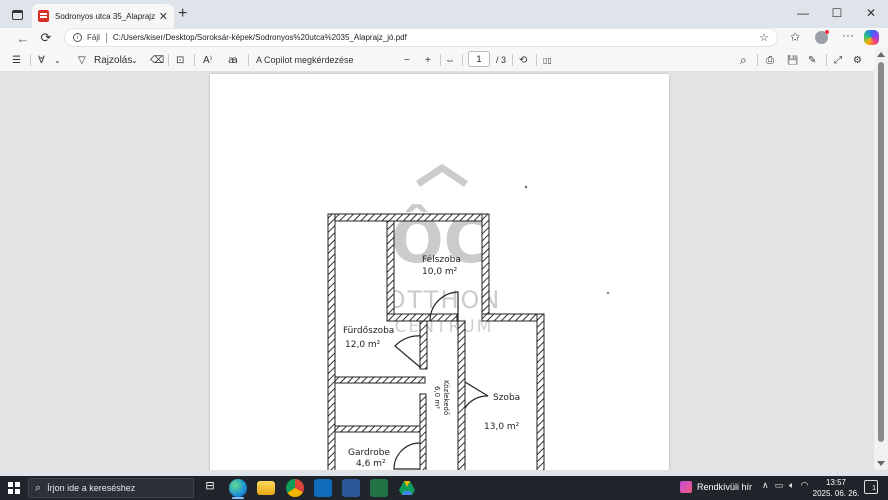 The image size is (888, 500). What do you see at coordinates (523, 60) in the screenshot?
I see `rotate-button: ⟲` at bounding box center [523, 60].